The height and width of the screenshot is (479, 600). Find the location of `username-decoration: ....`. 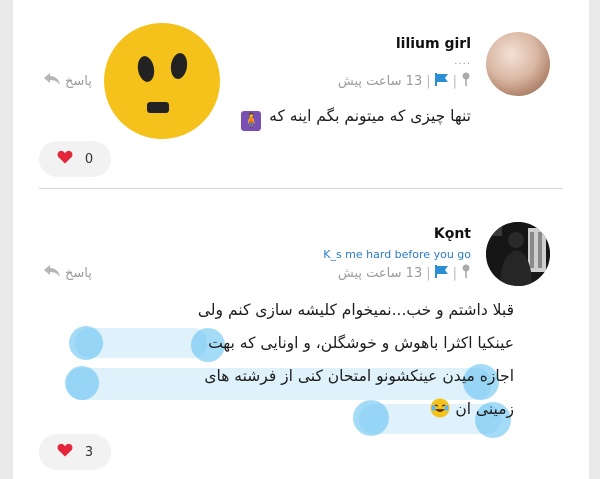

username-decoration: .... is located at coordinates (462, 61).